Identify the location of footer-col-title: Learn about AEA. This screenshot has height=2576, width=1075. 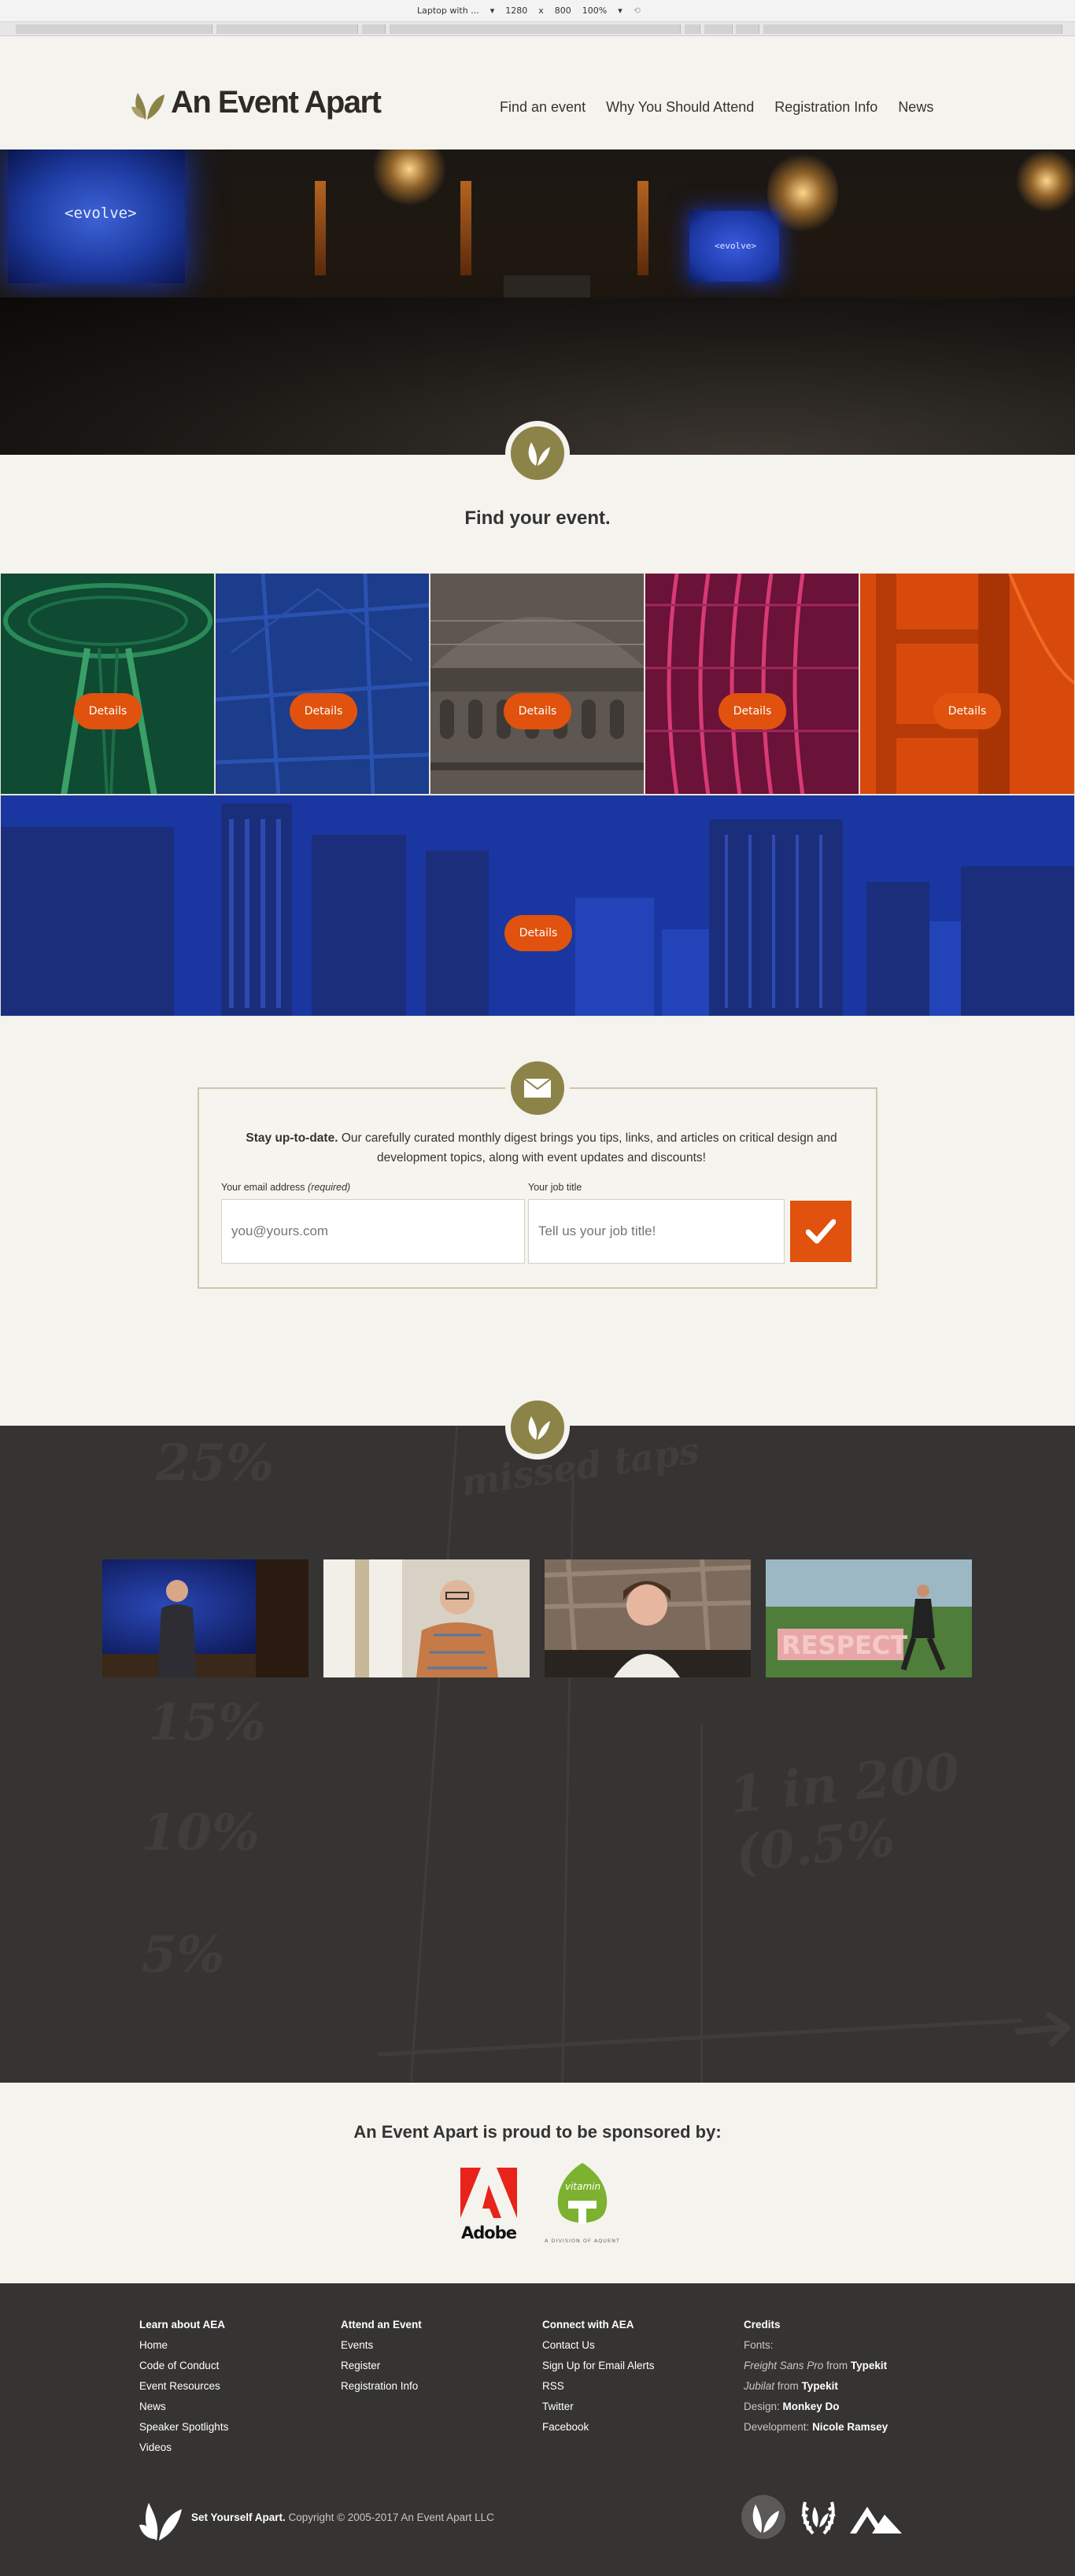
(182, 2325).